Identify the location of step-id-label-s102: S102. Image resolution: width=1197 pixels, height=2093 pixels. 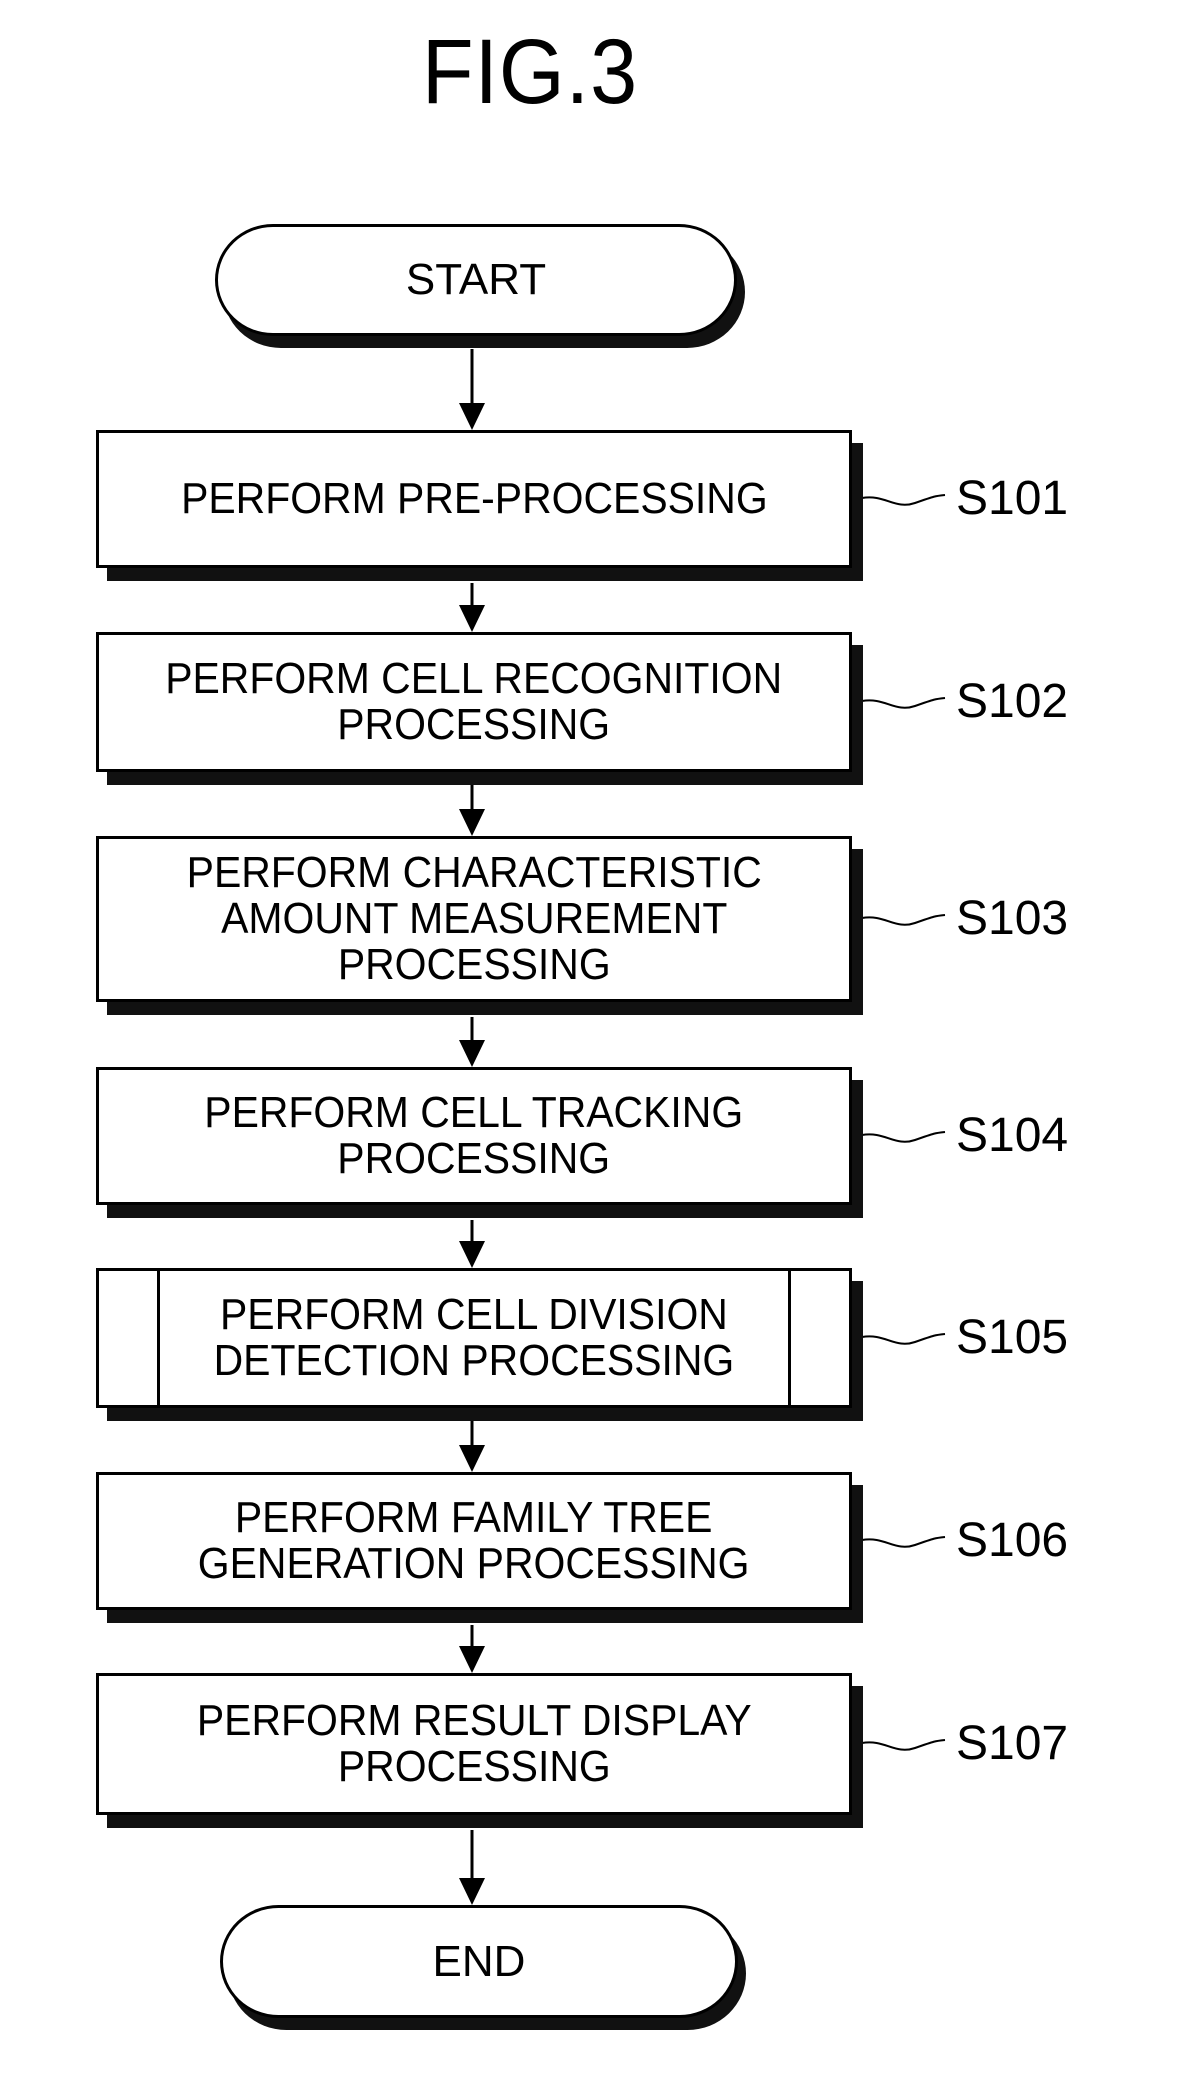
(1012, 701).